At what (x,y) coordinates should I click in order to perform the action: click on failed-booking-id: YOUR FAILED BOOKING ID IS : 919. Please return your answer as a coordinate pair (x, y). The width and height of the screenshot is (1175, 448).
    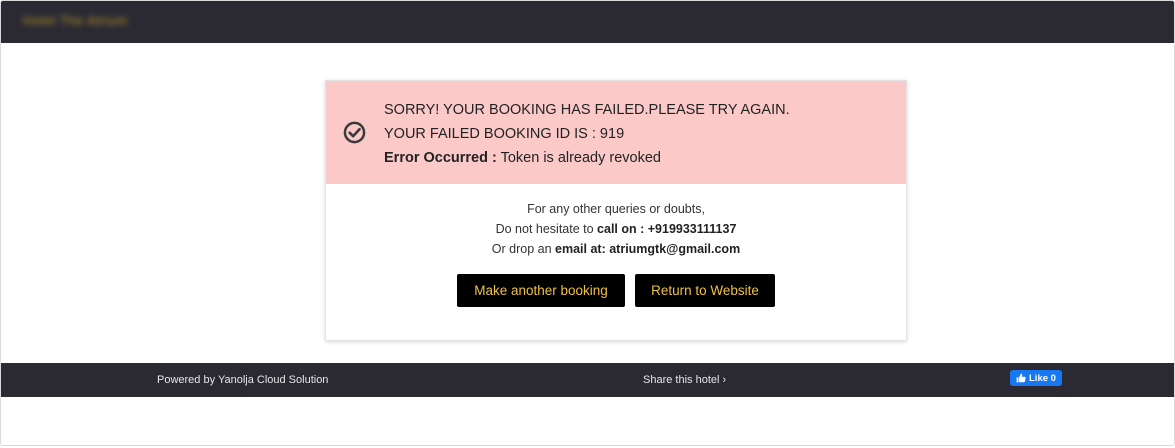
    Looking at the image, I should click on (504, 134).